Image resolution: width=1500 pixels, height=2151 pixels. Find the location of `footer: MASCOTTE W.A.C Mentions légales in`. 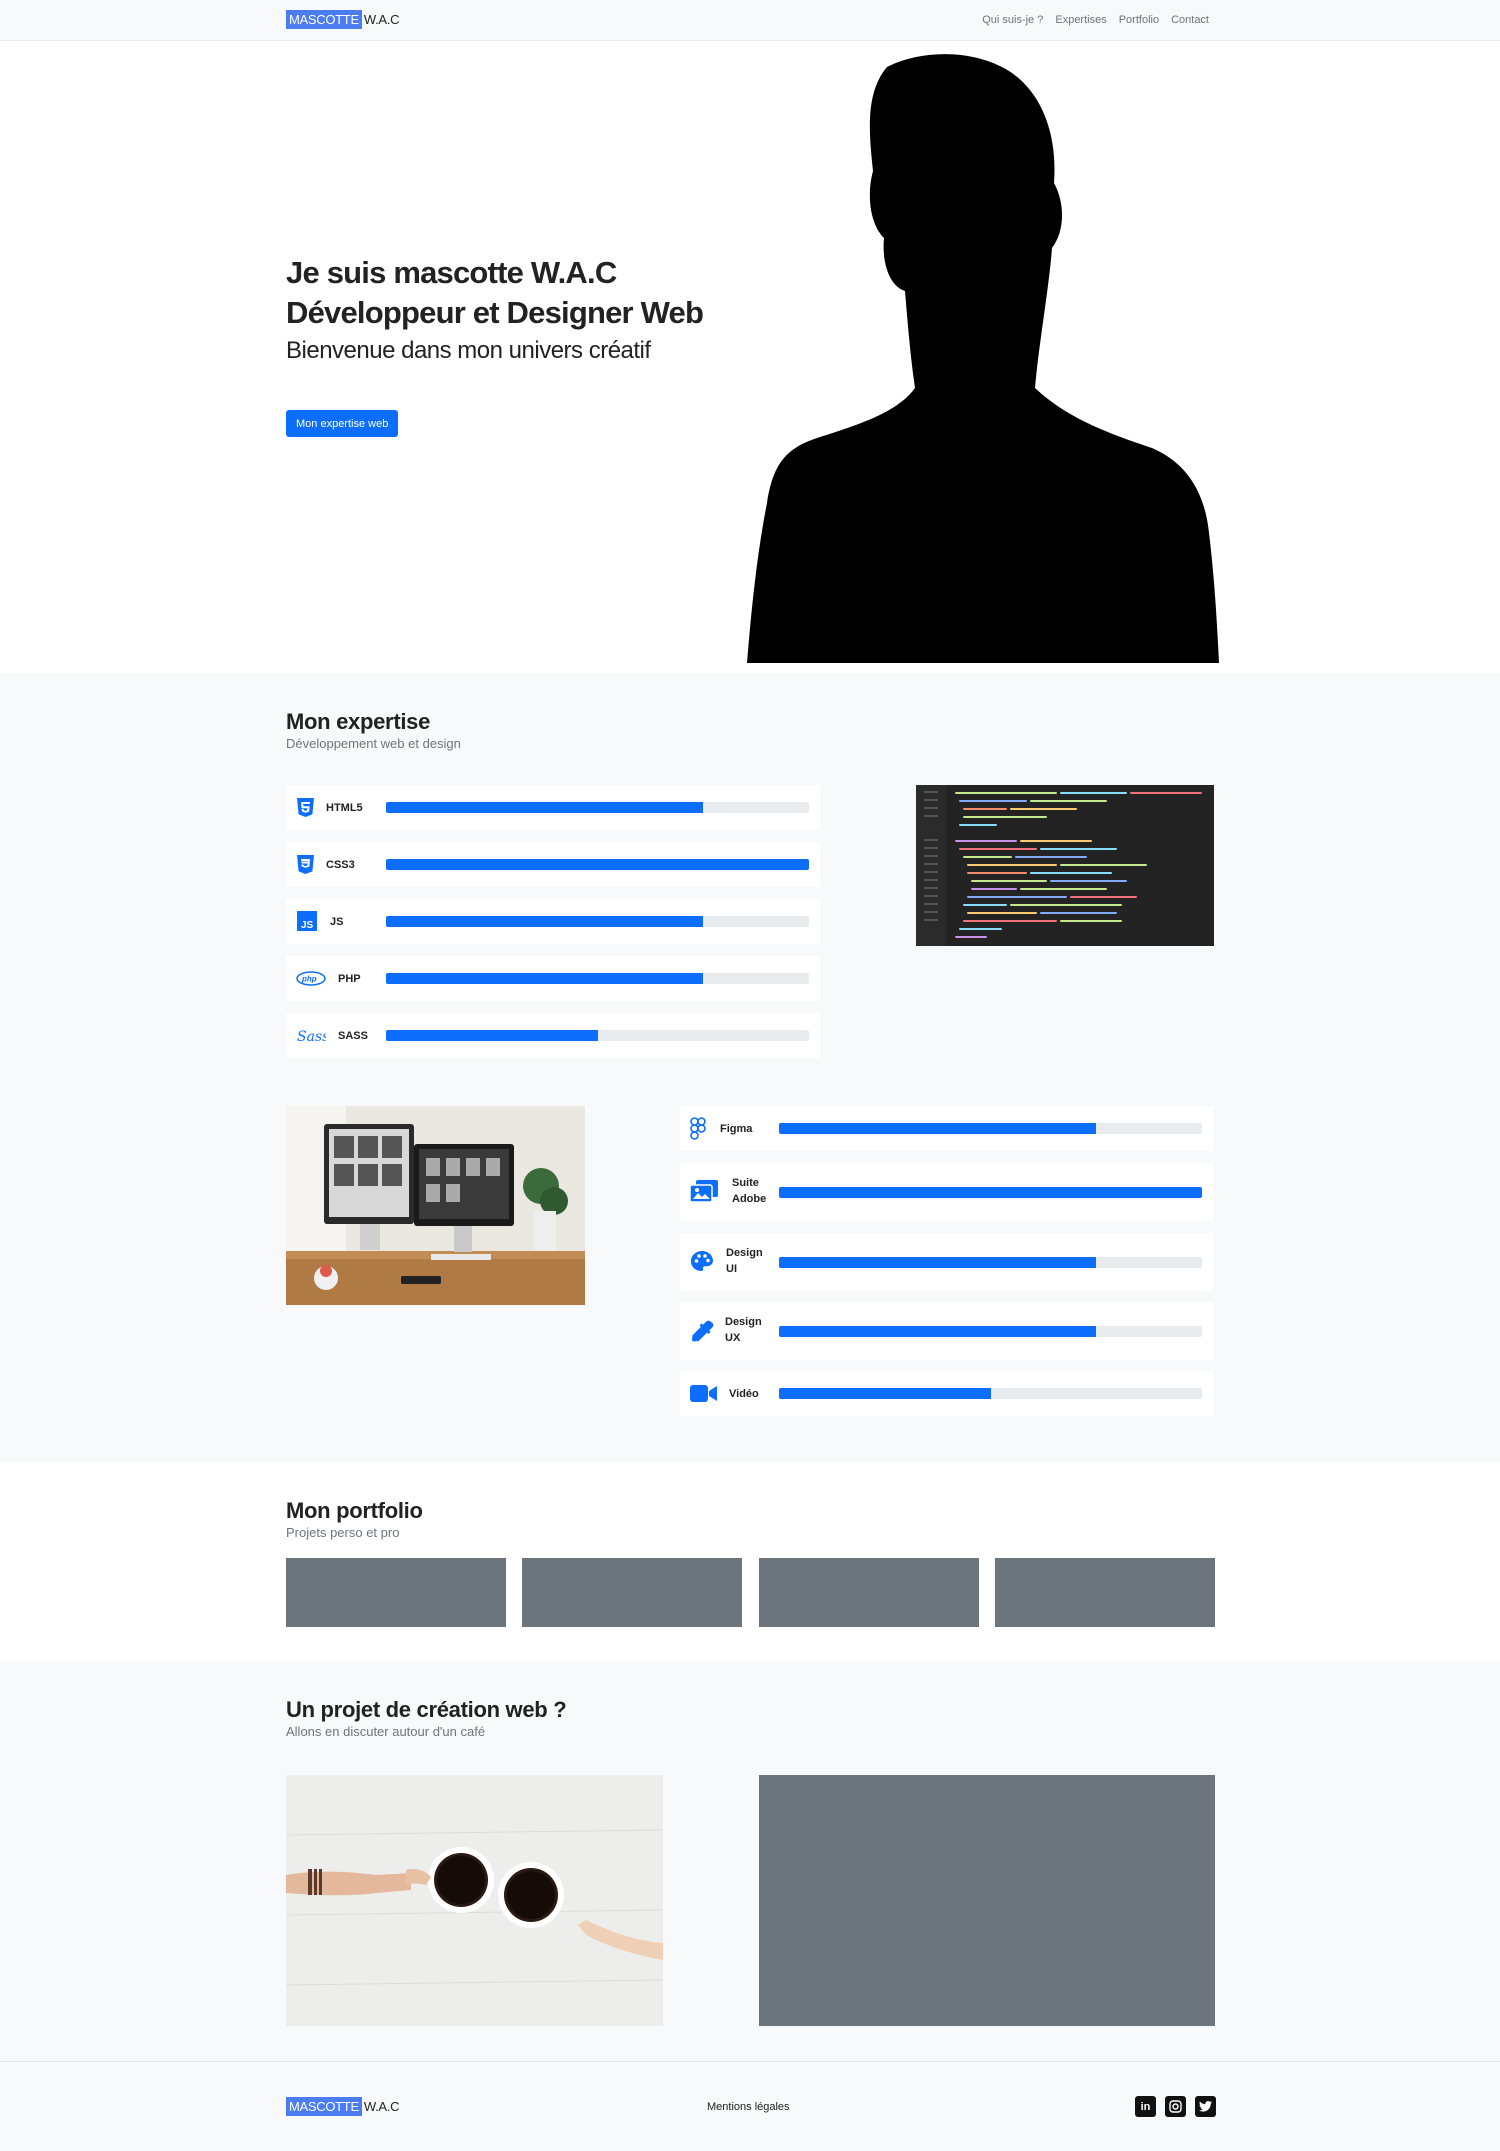

footer: MASCOTTE W.A.C Mentions légales in is located at coordinates (750, 2106).